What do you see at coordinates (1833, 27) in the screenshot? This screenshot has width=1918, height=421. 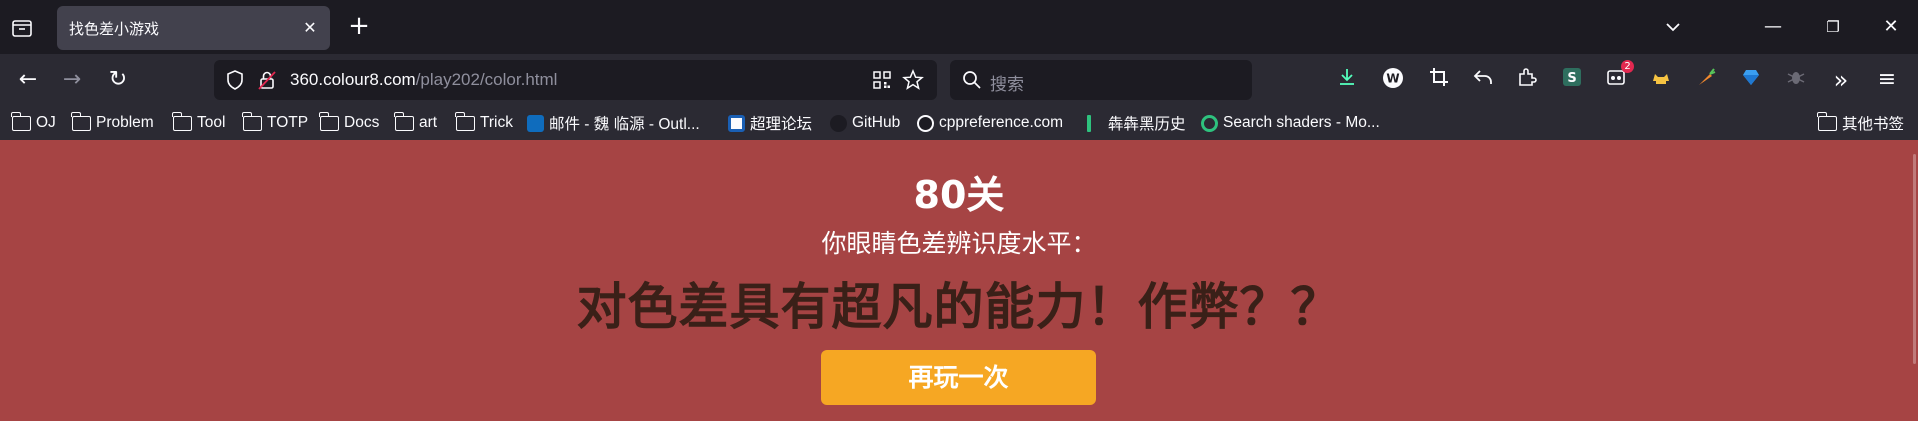 I see `restore-button: ❐` at bounding box center [1833, 27].